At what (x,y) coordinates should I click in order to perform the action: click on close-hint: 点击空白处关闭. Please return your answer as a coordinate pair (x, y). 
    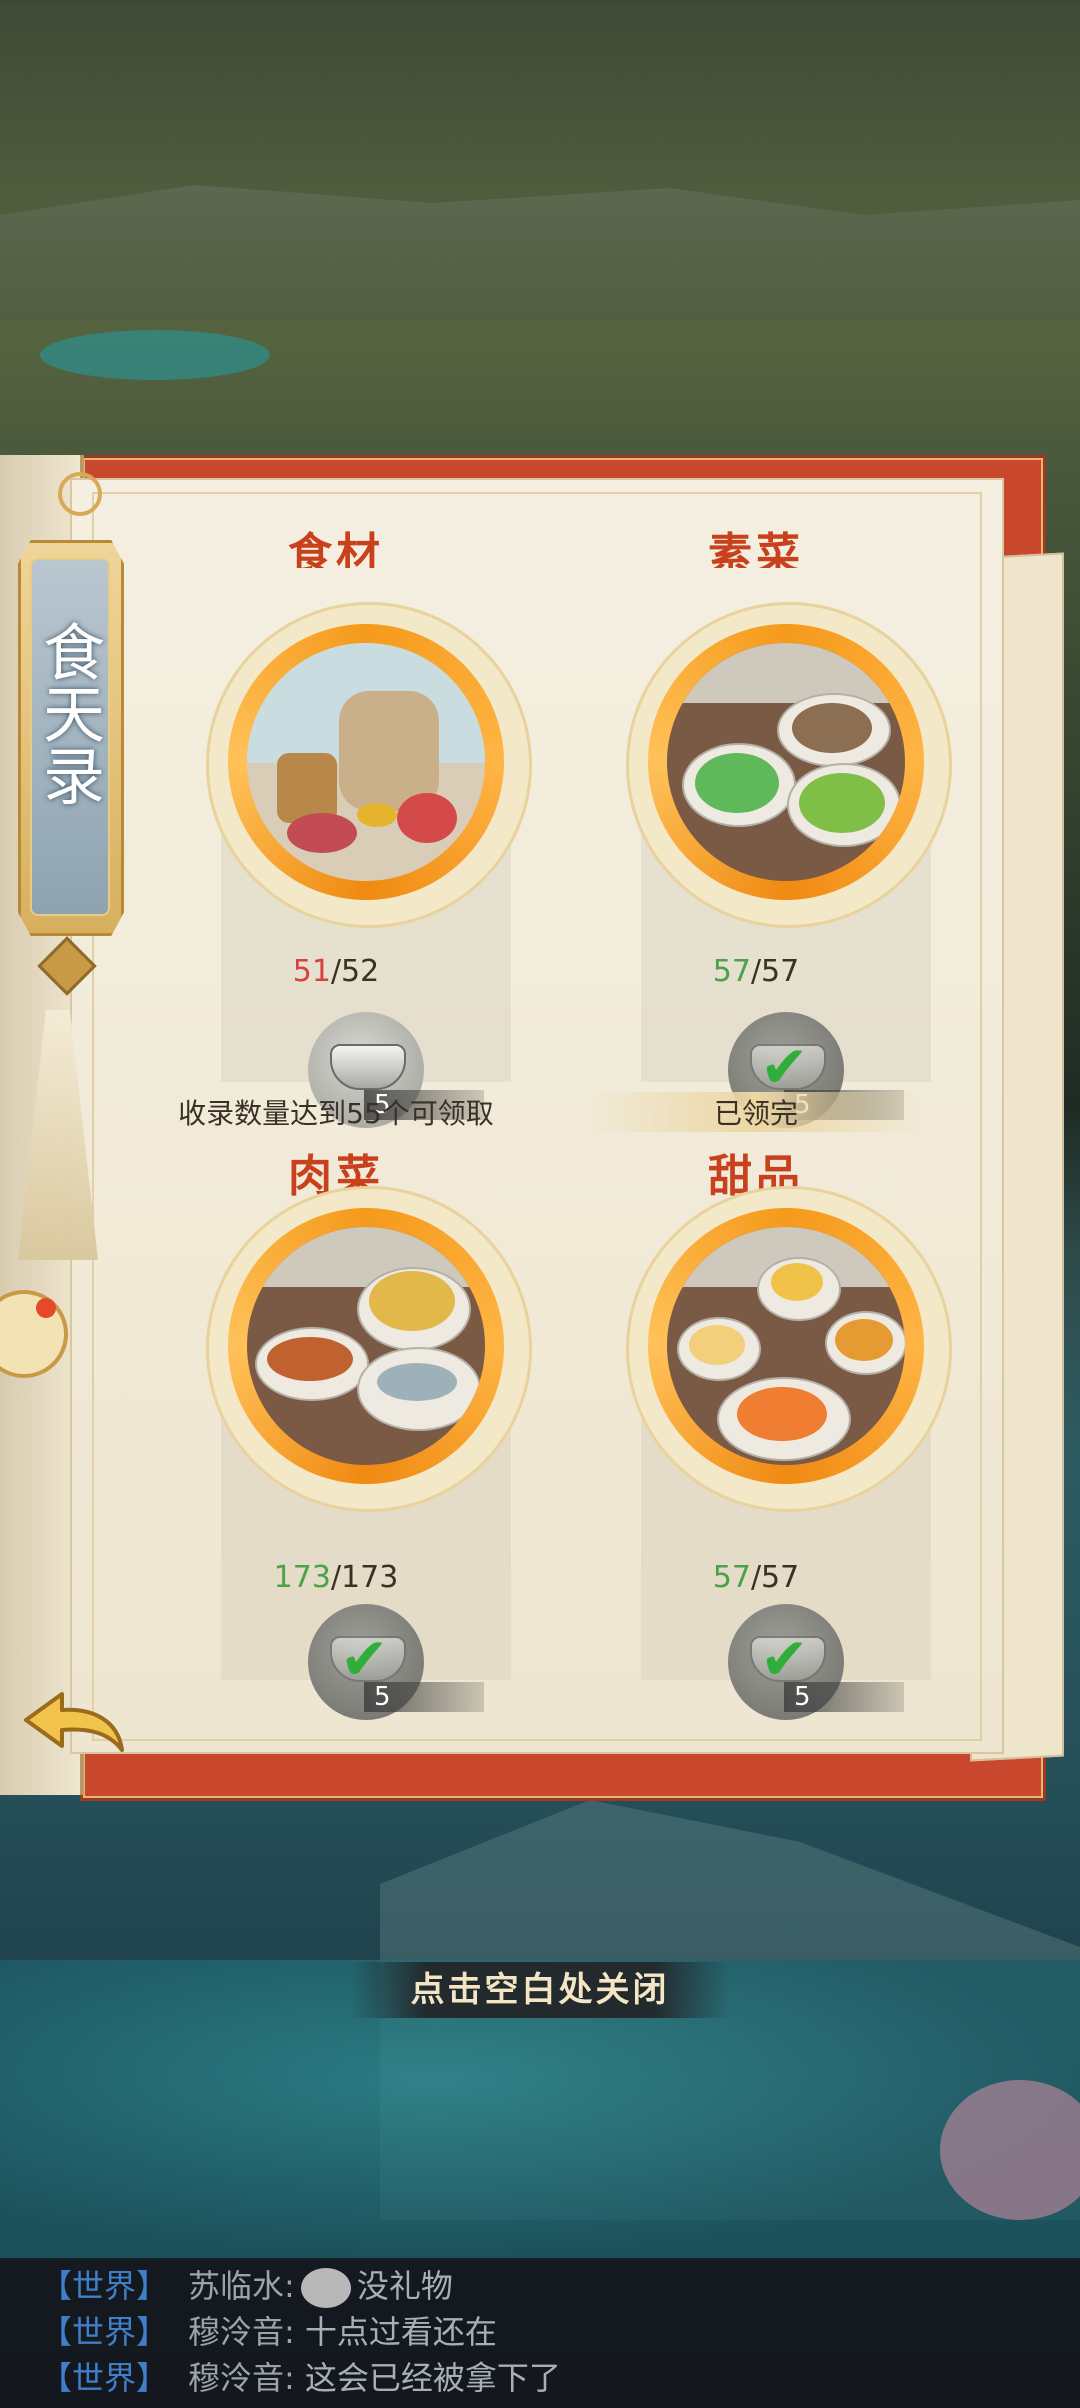
    Looking at the image, I should click on (540, 1990).